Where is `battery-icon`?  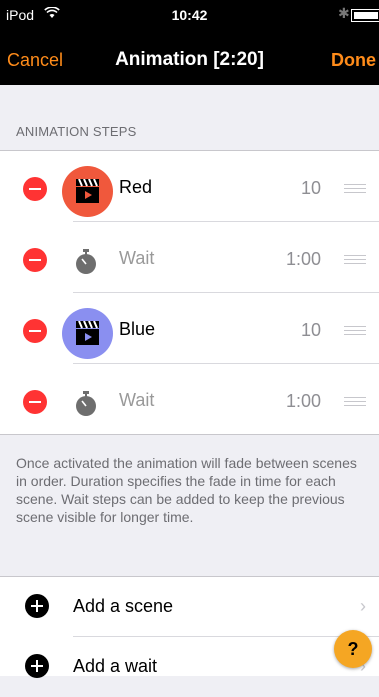
battery-icon is located at coordinates (365, 15).